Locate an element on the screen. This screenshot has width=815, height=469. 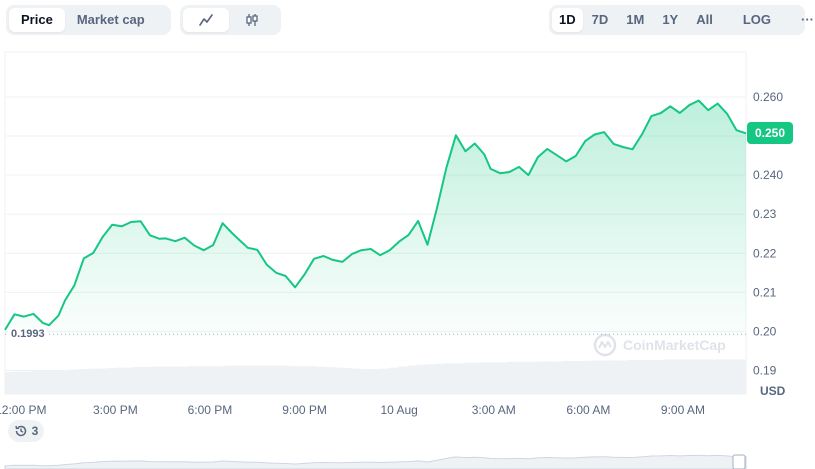
y-tick-label: 0.20 is located at coordinates (765, 331).